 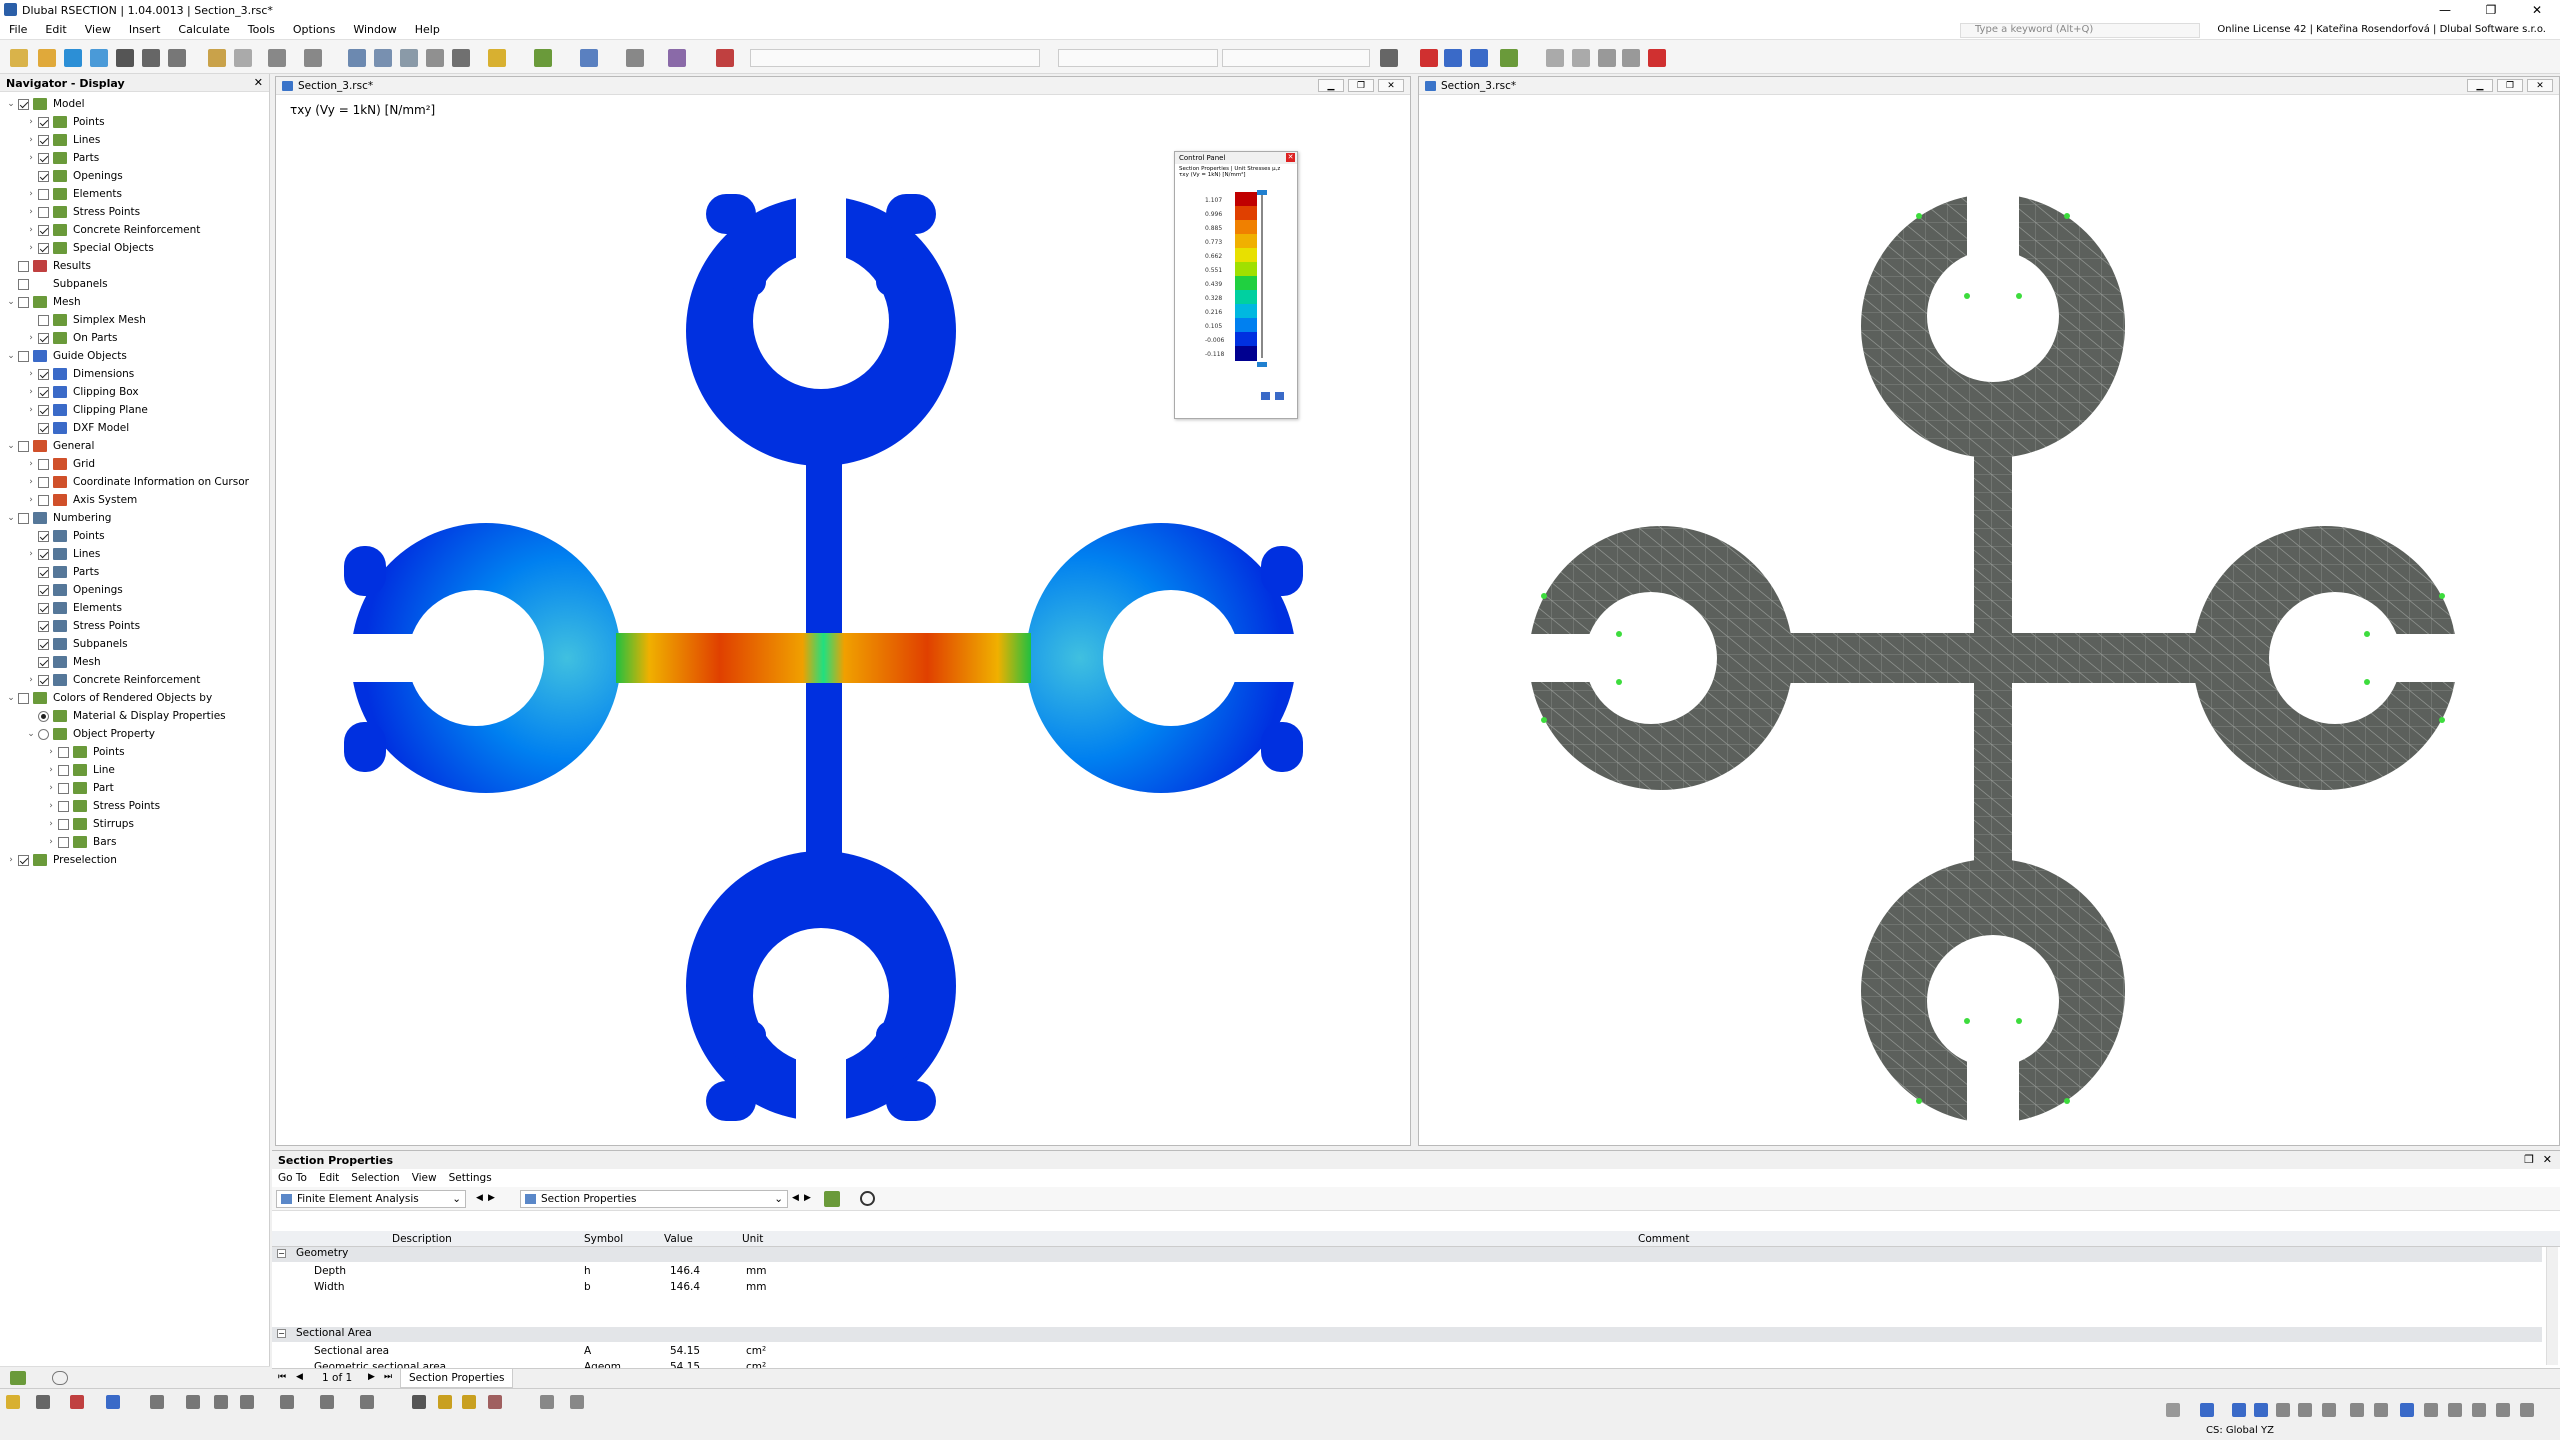 I want to click on nav-item-general: ⌄ General, so click(x=50, y=446).